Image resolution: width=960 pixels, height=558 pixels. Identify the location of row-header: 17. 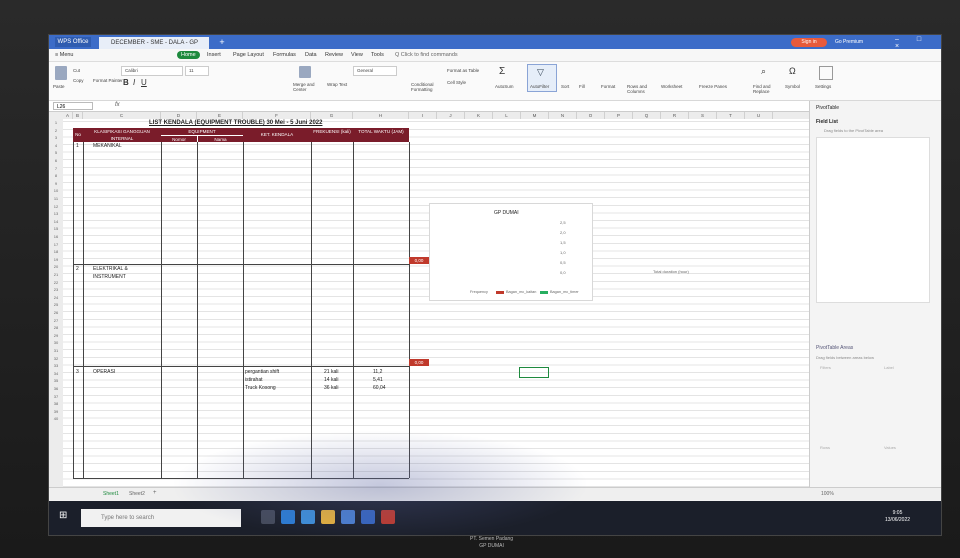
(56, 245).